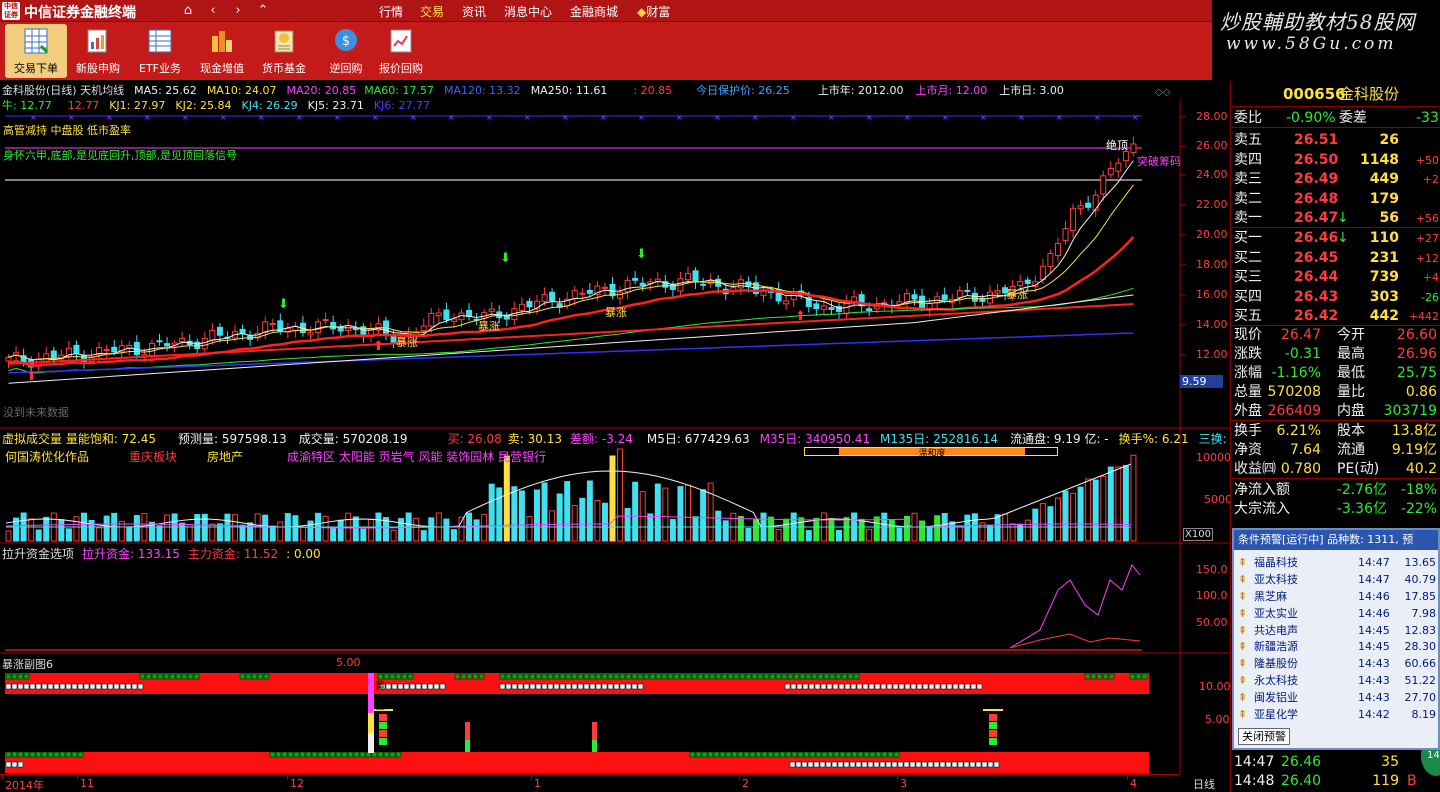 This screenshot has width=1440, height=792. What do you see at coordinates (432, 11) in the screenshot?
I see `menu-jiaoyi: 交易` at bounding box center [432, 11].